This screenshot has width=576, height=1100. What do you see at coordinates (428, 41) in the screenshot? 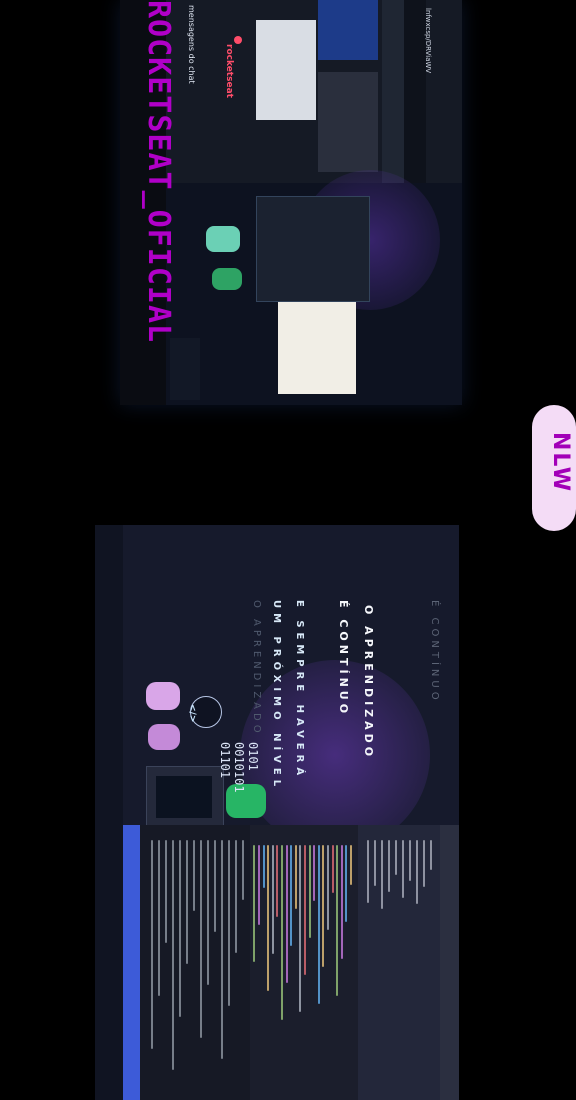
I see `url-text: lnfwxcsp/DRViaWV` at bounding box center [428, 41].